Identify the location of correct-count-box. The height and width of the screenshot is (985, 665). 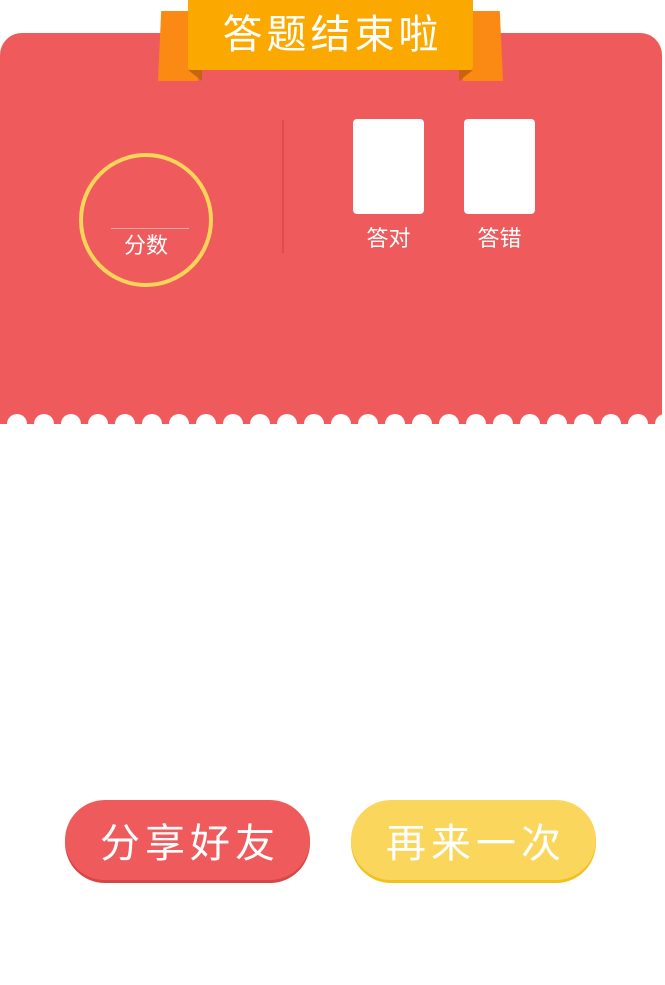
(388, 166).